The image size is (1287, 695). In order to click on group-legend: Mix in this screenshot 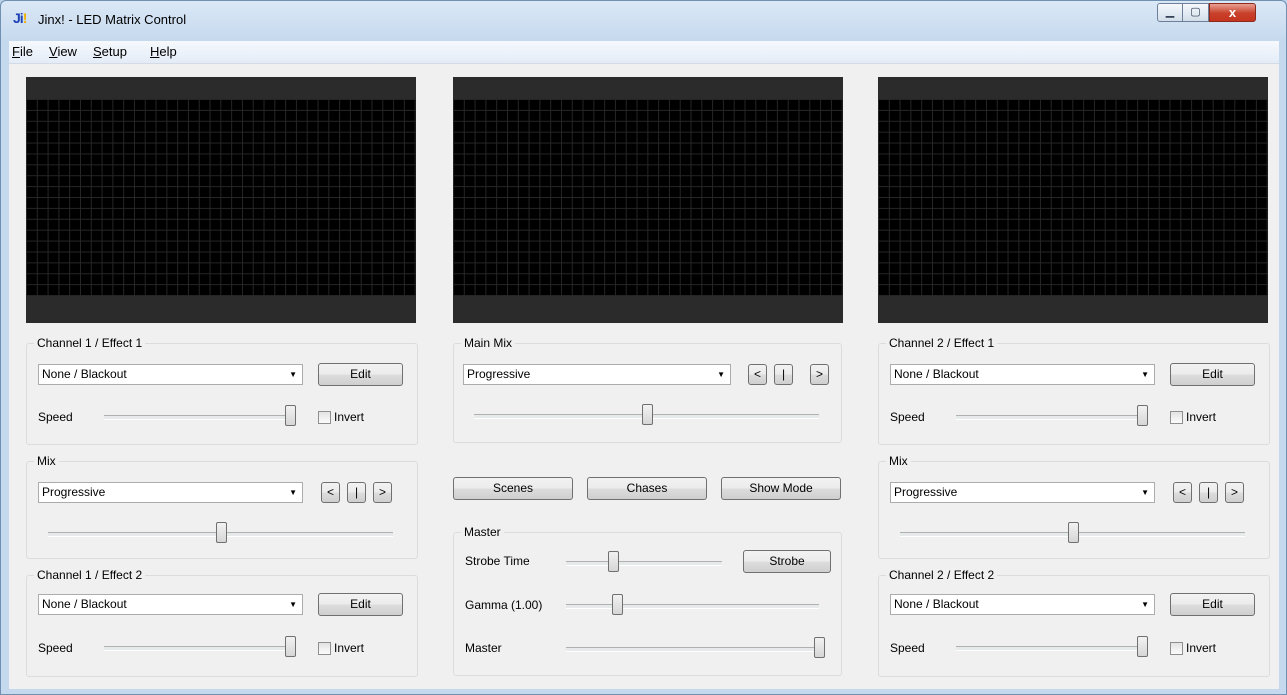, I will do `click(898, 461)`.